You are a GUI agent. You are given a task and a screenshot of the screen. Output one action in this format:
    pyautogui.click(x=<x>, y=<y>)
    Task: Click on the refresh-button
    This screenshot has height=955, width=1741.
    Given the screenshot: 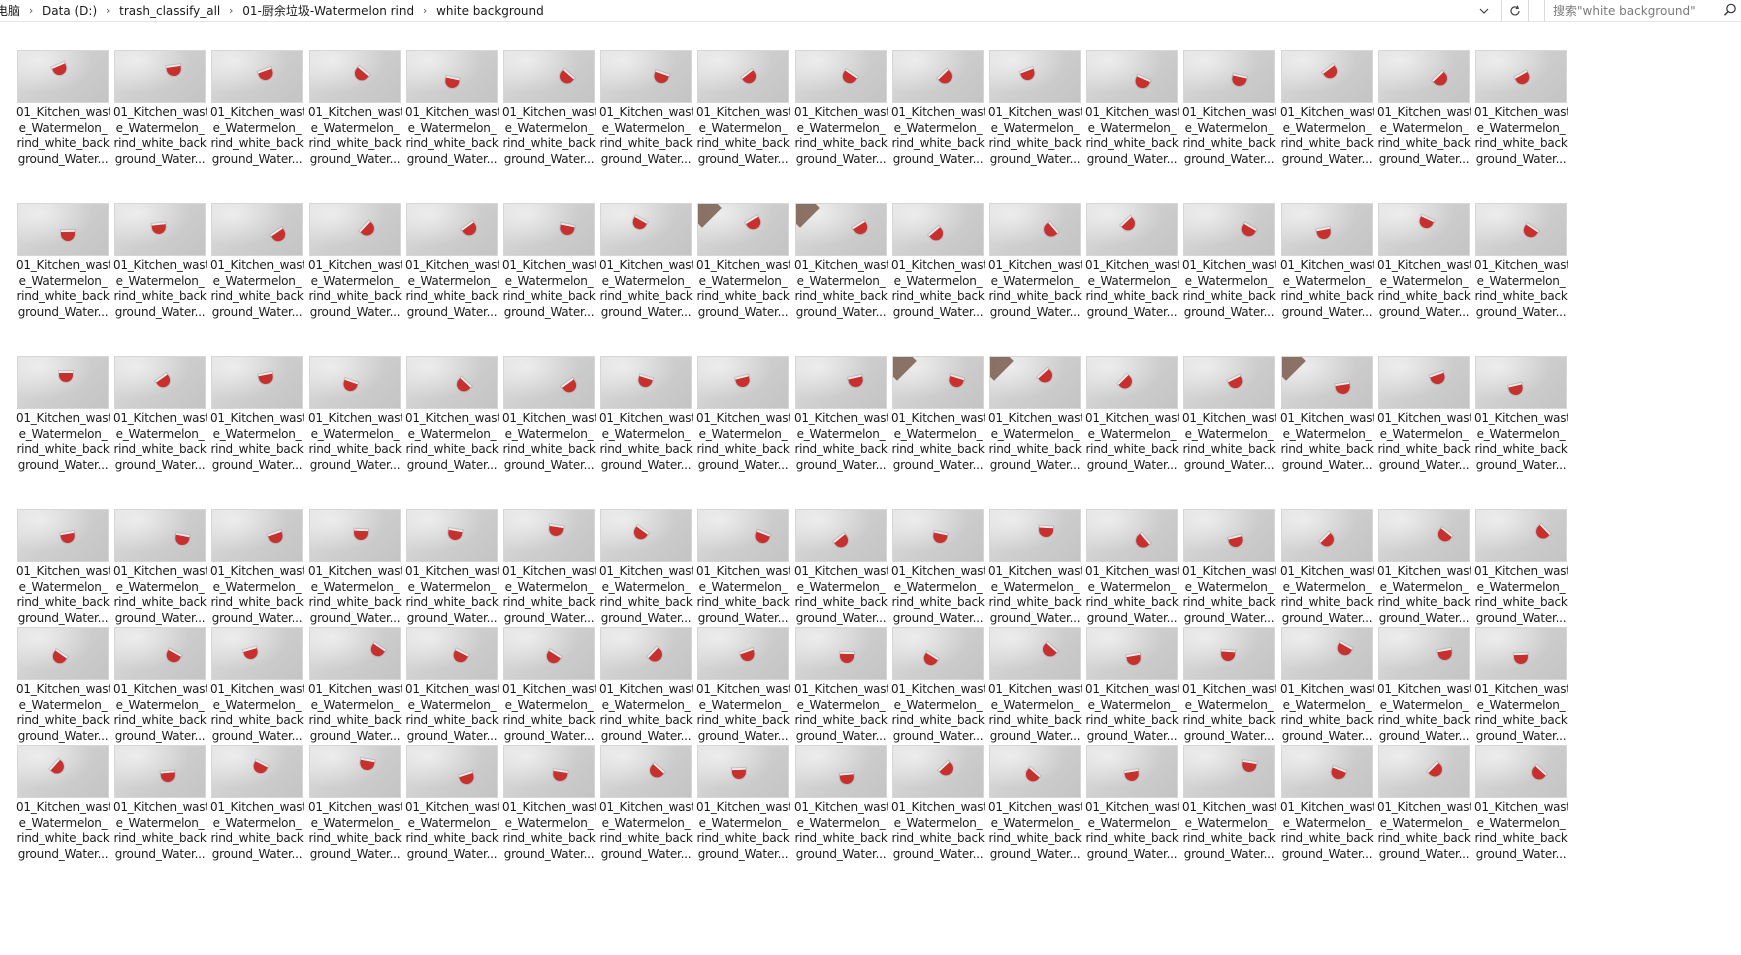 What is the action you would take?
    pyautogui.click(x=1515, y=10)
    